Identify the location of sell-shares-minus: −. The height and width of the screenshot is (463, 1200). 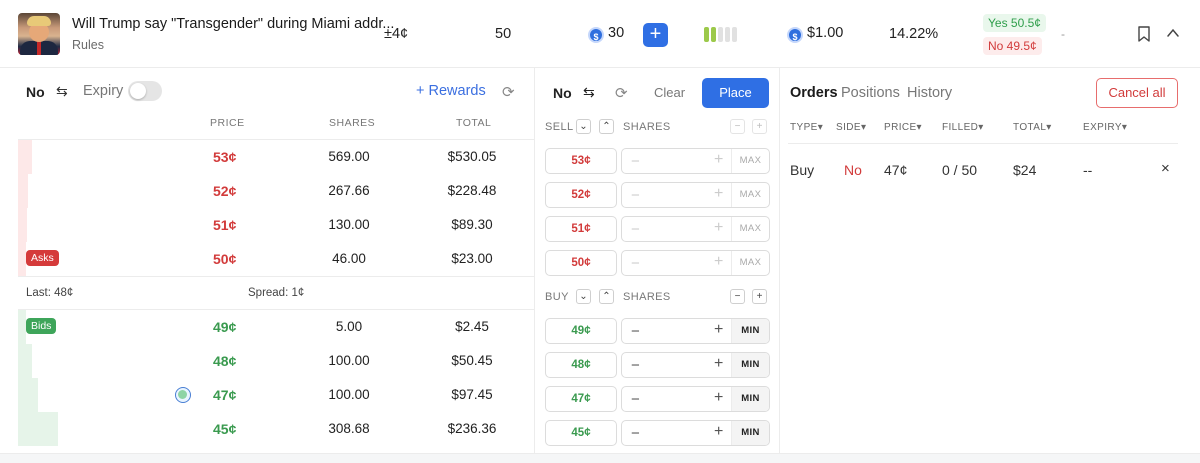
(737, 126).